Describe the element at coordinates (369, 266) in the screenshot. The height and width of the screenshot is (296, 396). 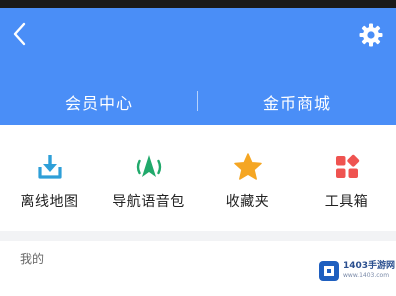
I see `watermark-text: 1403手游网` at that location.